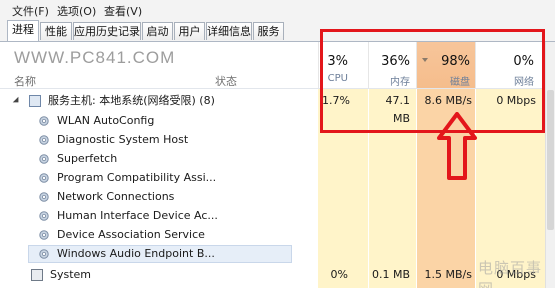 Image resolution: width=555 pixels, height=288 pixels. Describe the element at coordinates (23, 30) in the screenshot. I see `tab-processes: 进程` at that location.